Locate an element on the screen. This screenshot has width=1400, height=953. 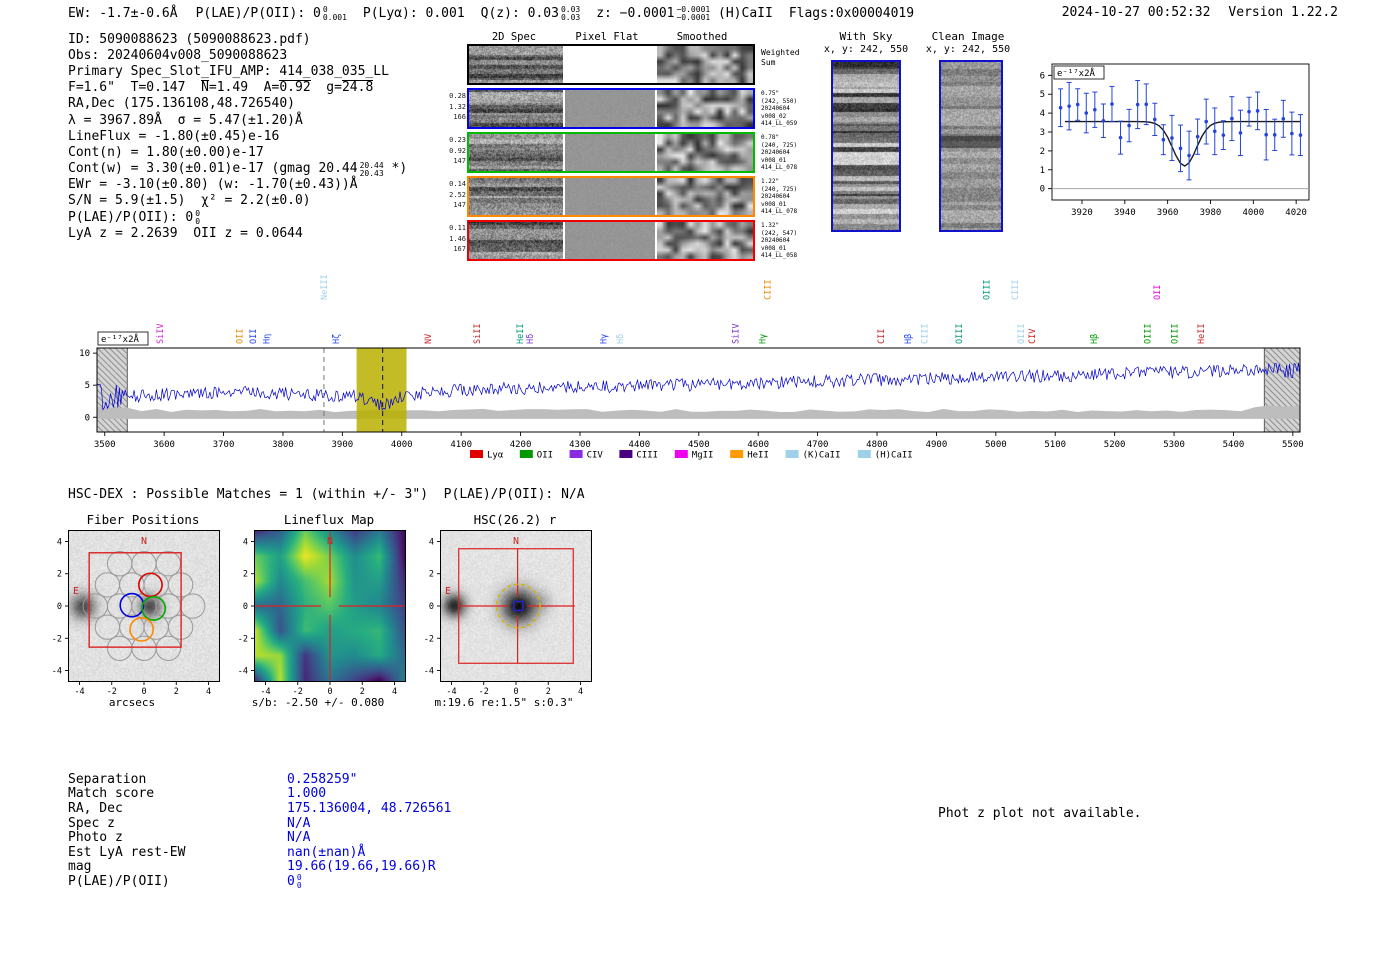
match-table-row: mag 19.66(19.66,19.66)R is located at coordinates (259, 866).